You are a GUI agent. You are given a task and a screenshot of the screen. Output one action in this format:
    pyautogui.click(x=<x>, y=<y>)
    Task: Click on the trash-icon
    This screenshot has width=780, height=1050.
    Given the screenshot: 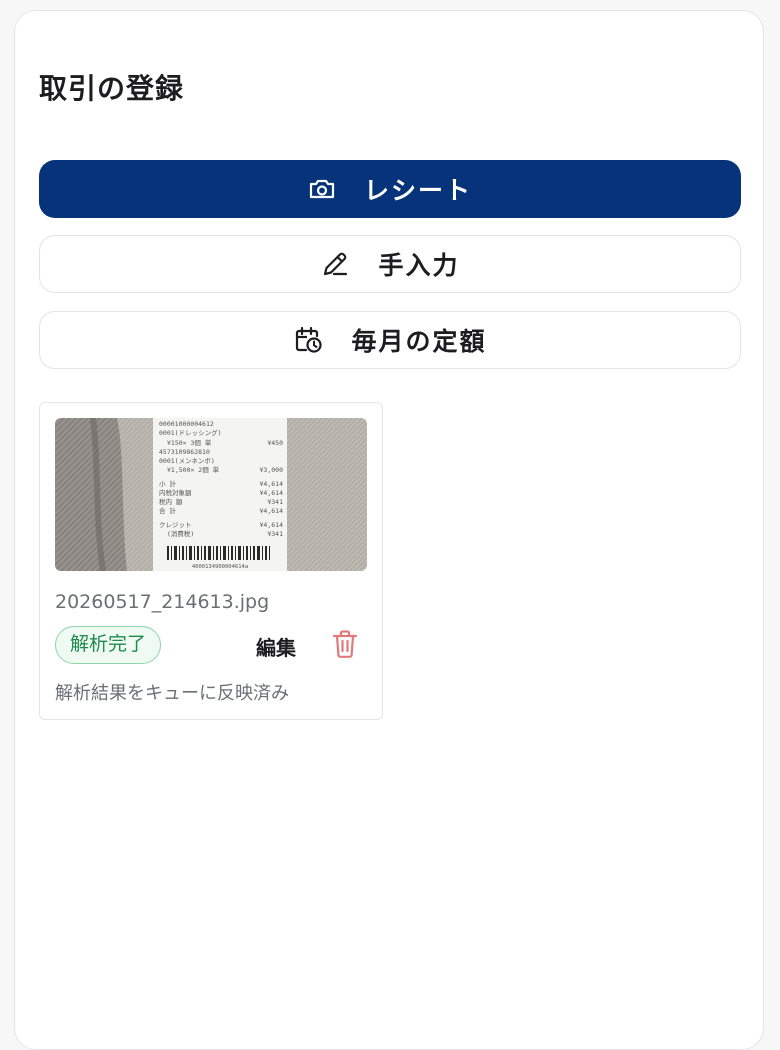 What is the action you would take?
    pyautogui.click(x=345, y=644)
    